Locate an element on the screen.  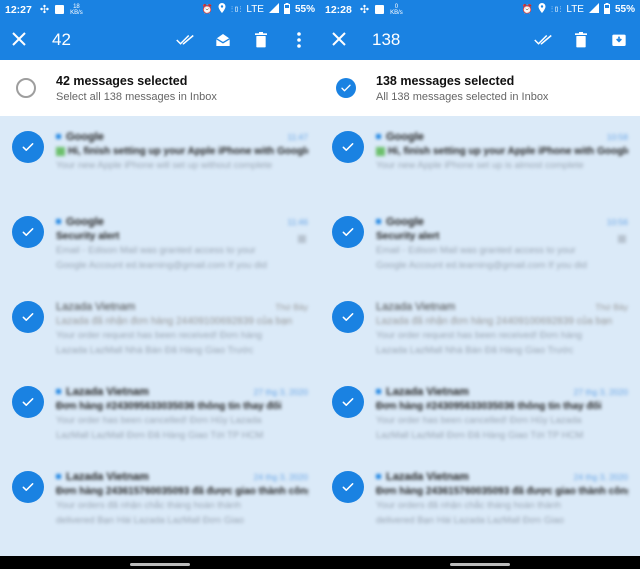
network-speed: 0 KB/s is located at coordinates (396, 10).